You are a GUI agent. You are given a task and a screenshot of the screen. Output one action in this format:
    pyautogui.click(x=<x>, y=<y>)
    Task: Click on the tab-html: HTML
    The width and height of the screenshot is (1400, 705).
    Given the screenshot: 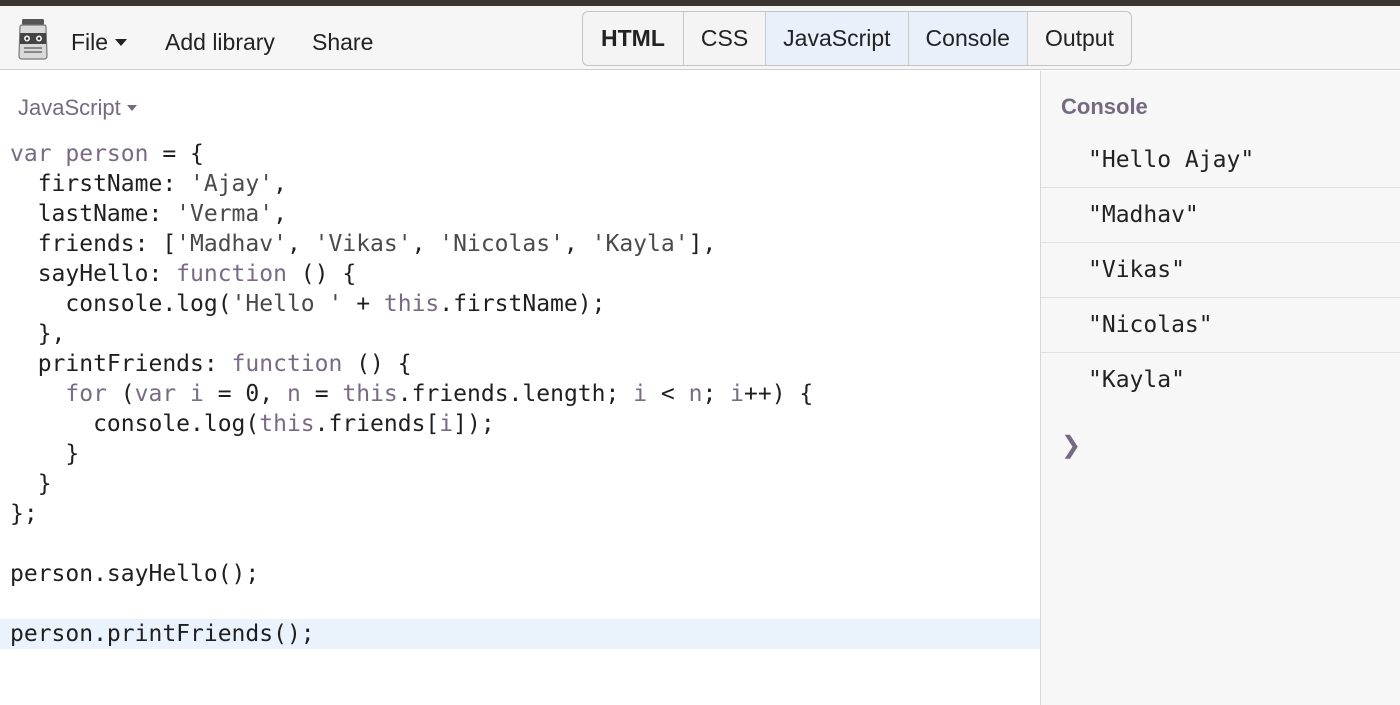 What is the action you would take?
    pyautogui.click(x=633, y=38)
    